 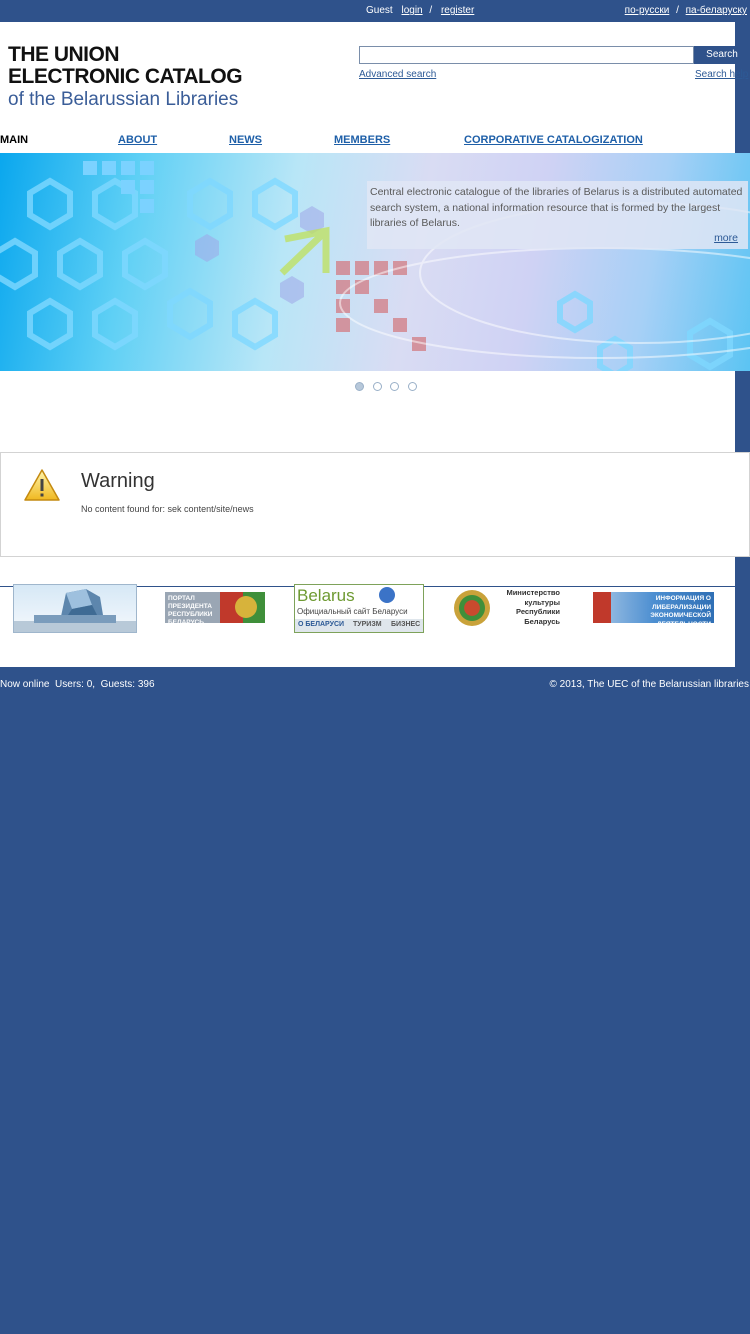 I want to click on belarus-by-link-about: О БЕЛАРУСИ, so click(x=321, y=624).